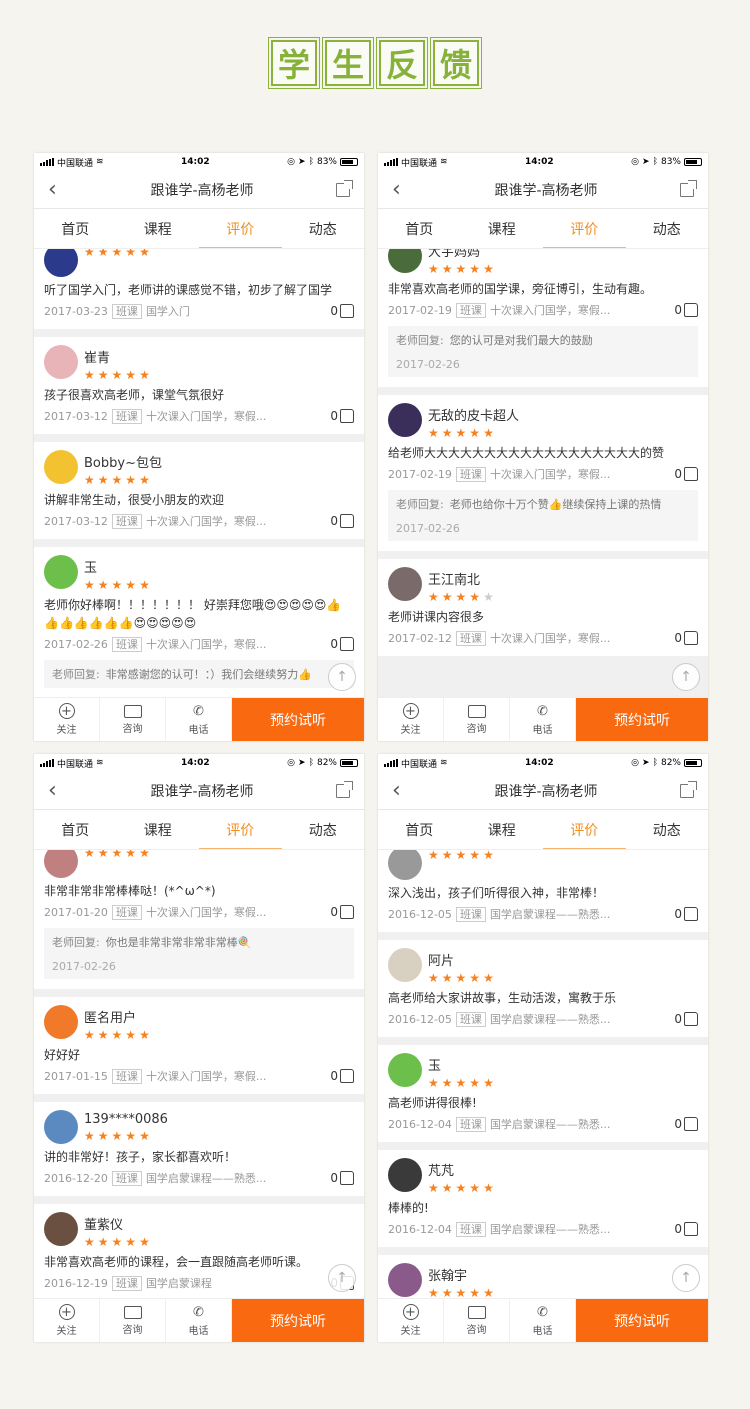  What do you see at coordinates (100, 162) in the screenshot?
I see `wifi-icon: ≋` at bounding box center [100, 162].